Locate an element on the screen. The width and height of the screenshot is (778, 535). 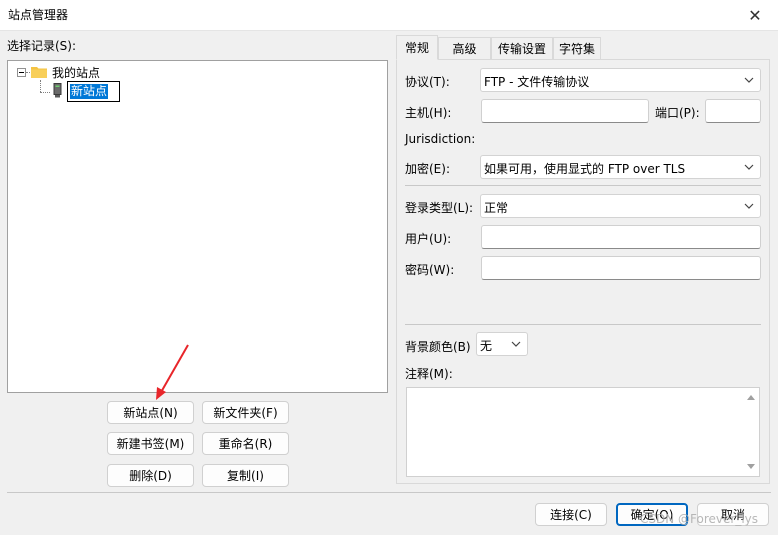
tab-transfer-settings: 传输设置 is located at coordinates (522, 48).